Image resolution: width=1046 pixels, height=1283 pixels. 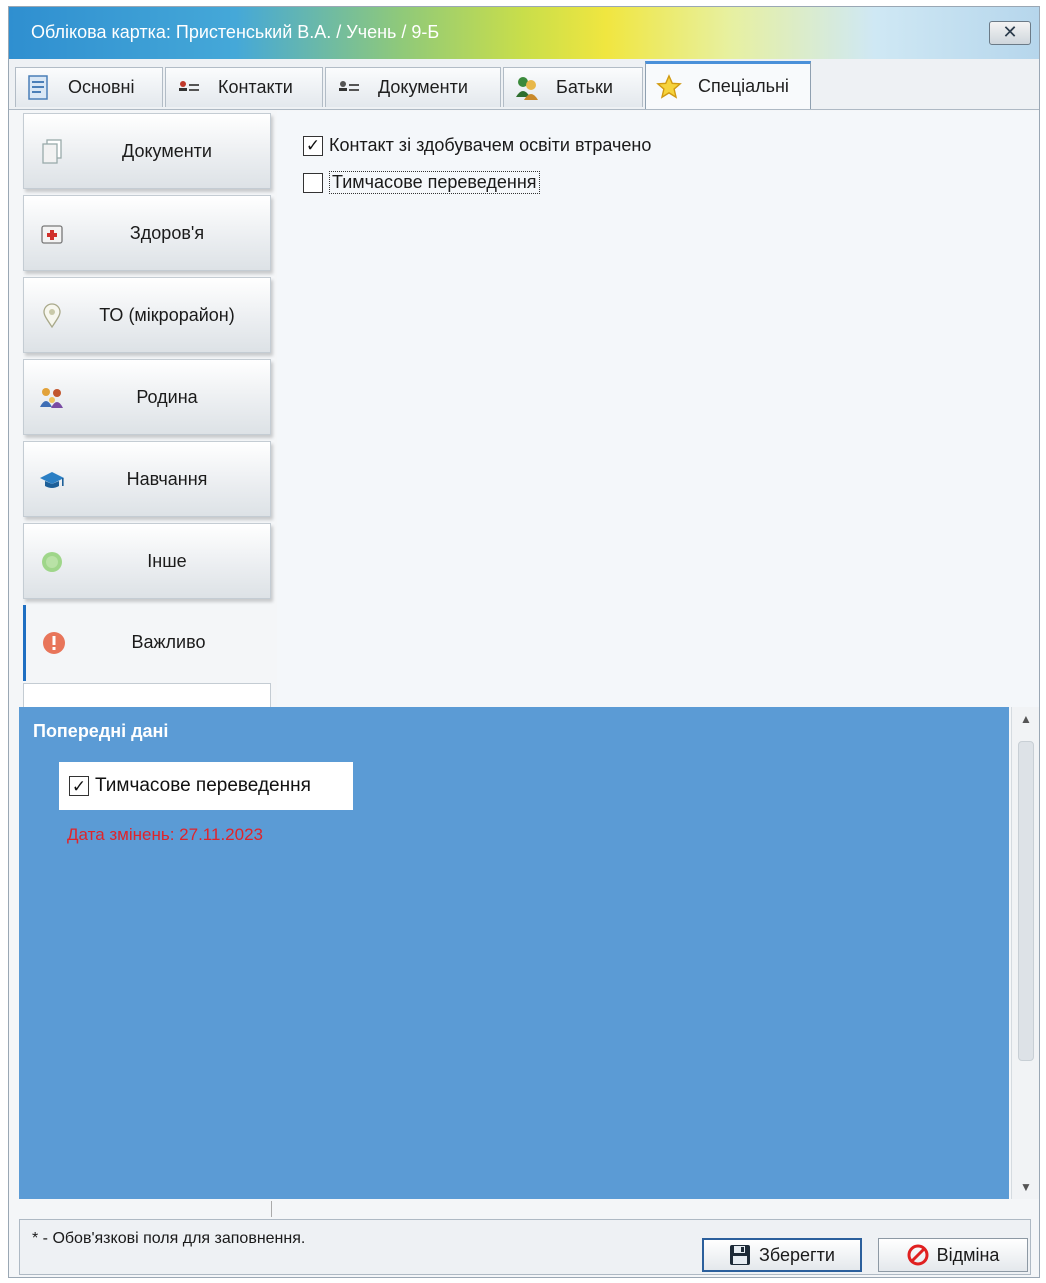 What do you see at coordinates (101, 731) in the screenshot?
I see `previous-data-title: Попередні дані` at bounding box center [101, 731].